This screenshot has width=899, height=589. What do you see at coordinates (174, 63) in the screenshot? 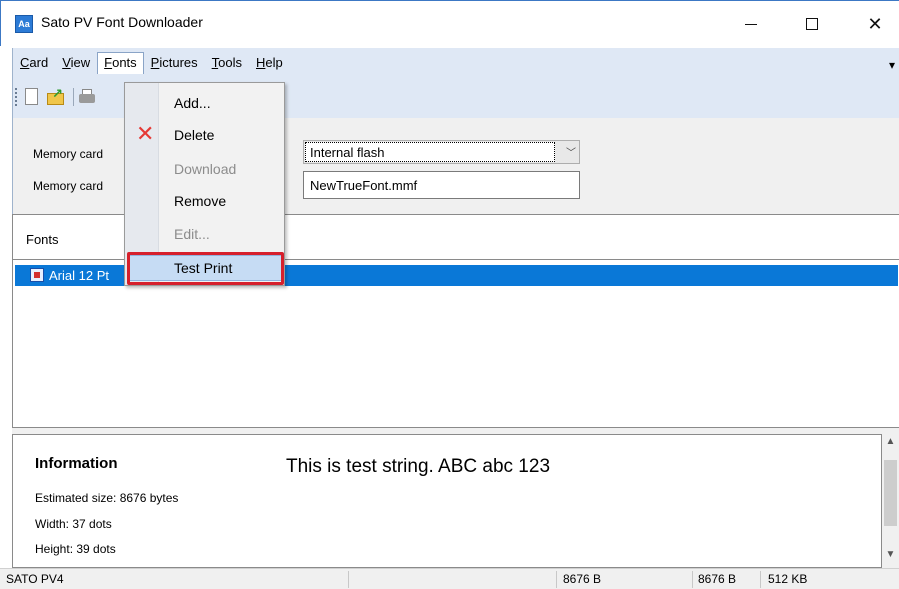
I see `menu-pictures: Pictures` at bounding box center [174, 63].